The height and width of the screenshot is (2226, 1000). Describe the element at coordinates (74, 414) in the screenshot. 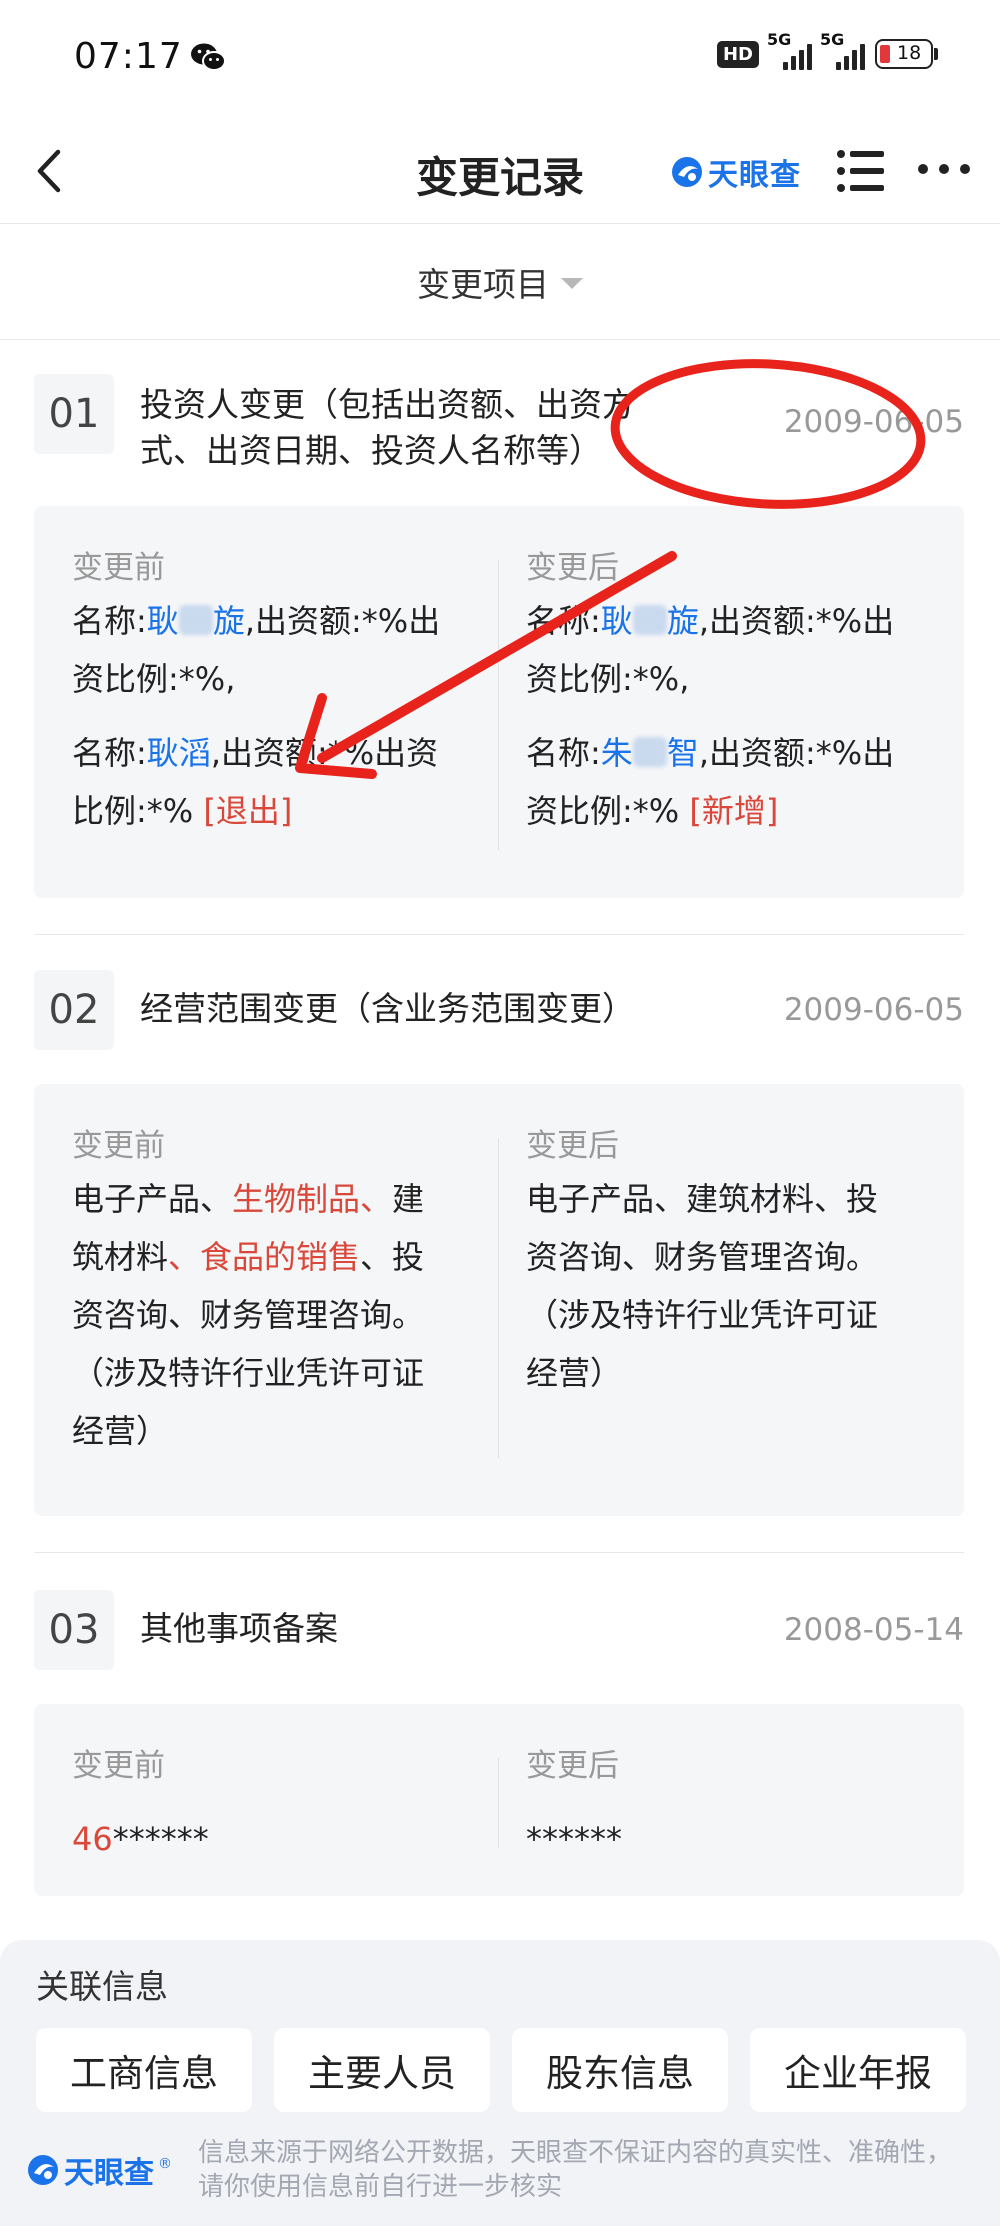

I see `record-index: 01` at that location.